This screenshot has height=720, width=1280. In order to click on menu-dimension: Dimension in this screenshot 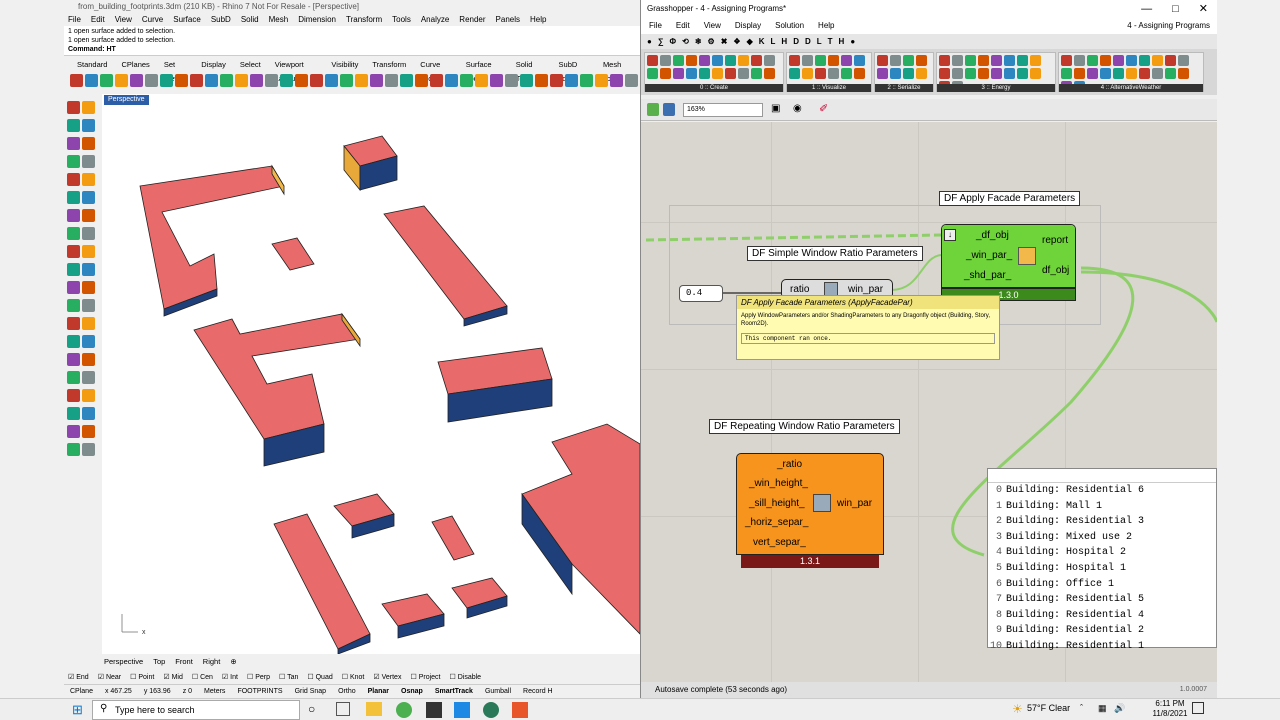, I will do `click(317, 19)`.